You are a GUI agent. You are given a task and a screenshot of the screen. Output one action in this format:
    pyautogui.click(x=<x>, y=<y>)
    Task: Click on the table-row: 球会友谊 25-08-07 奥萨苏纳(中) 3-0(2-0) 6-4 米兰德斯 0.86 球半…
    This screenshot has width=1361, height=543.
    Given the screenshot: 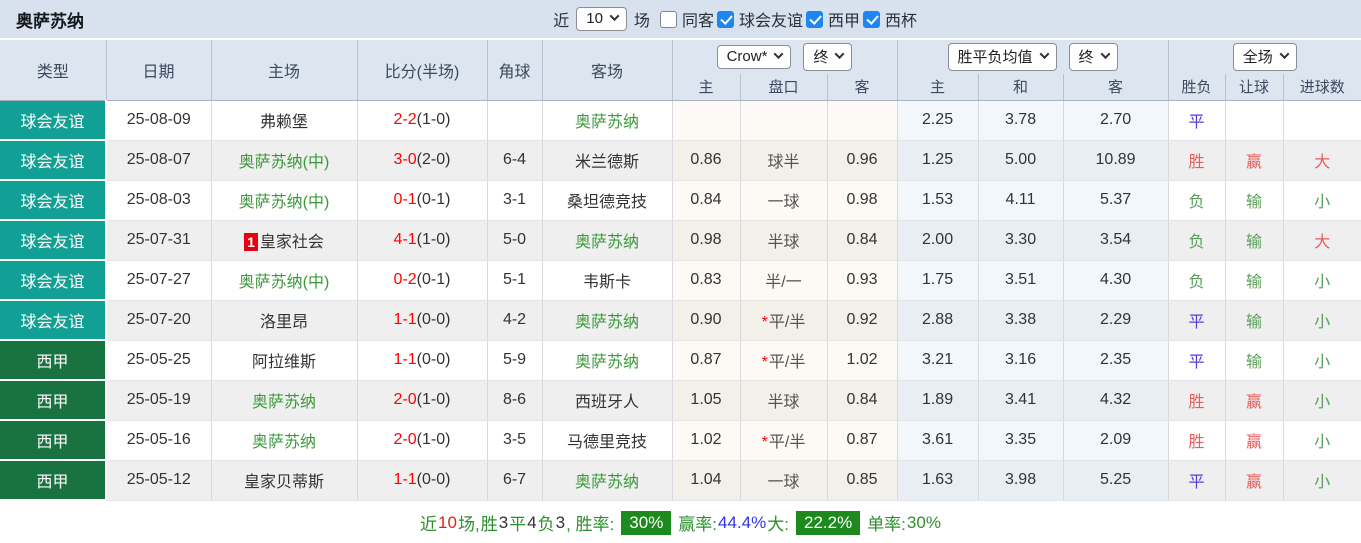 What is the action you would take?
    pyautogui.click(x=680, y=160)
    